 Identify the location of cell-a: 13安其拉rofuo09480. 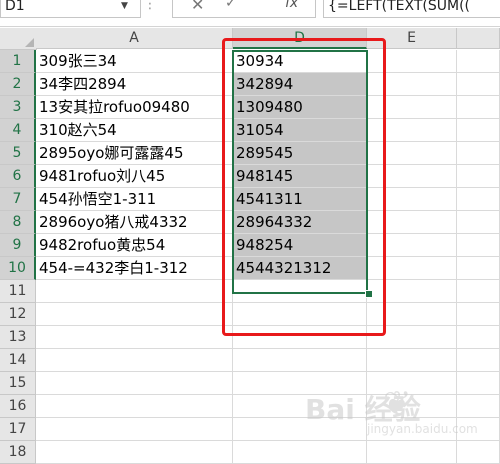
(134, 107).